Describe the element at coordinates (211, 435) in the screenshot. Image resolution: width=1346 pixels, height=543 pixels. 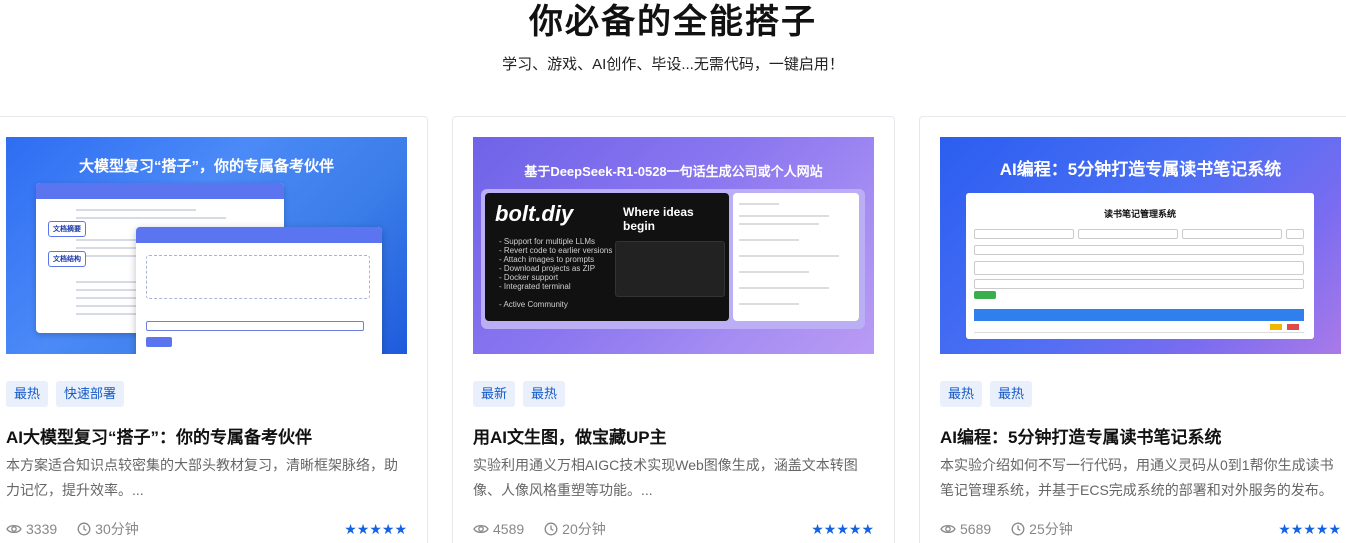
I see `card-title: AI大模型复习“搭子”：你的专属备考伙伴` at that location.